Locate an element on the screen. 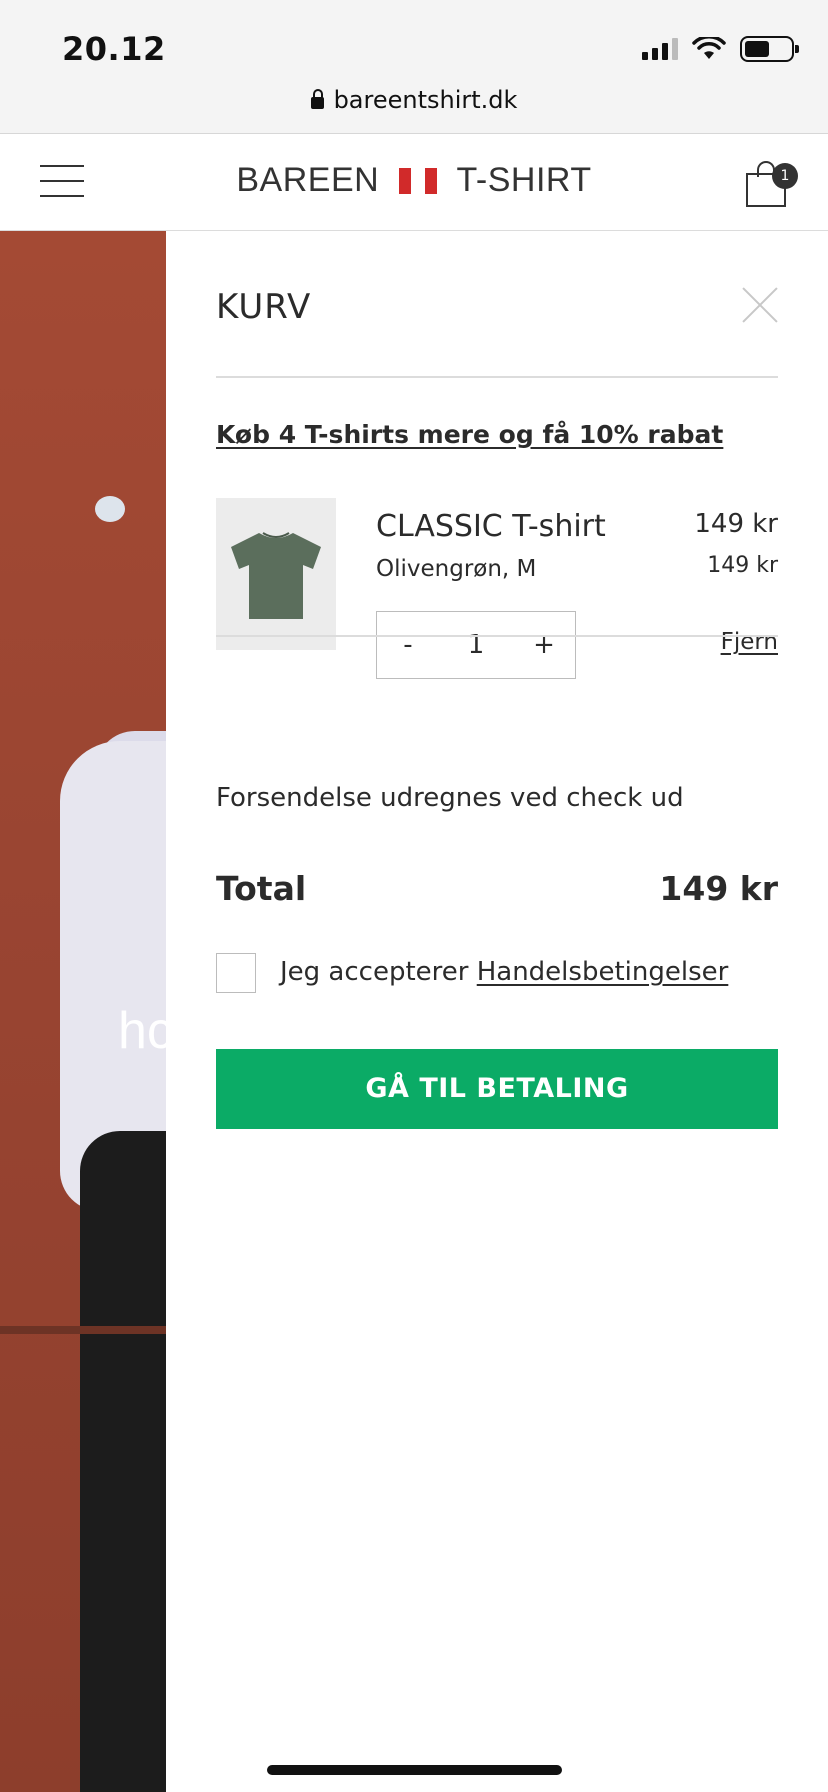  cart-title: KURV is located at coordinates (264, 307).